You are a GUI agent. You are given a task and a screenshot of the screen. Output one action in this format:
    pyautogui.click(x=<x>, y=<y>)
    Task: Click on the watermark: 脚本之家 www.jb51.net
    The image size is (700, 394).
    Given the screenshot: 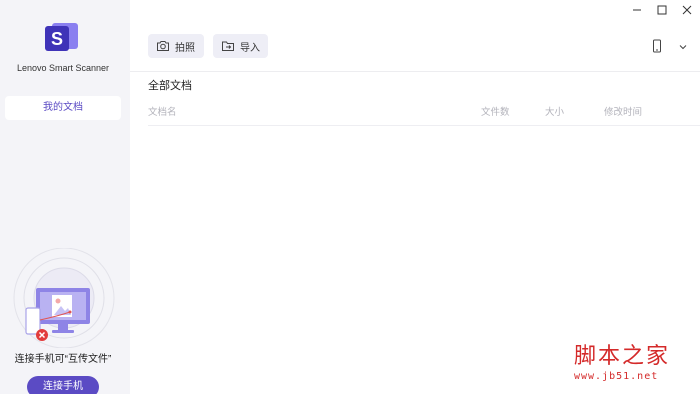 What is the action you would take?
    pyautogui.click(x=634, y=363)
    